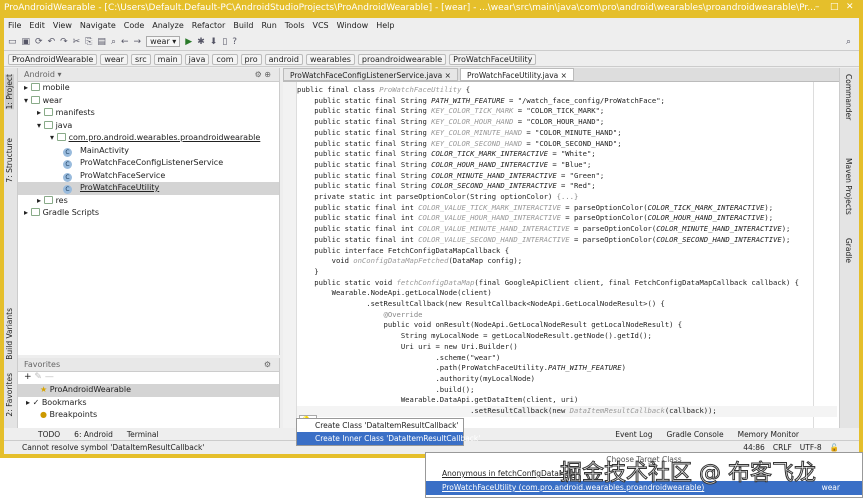  Describe the element at coordinates (148, 415) in the screenshot. I see `favorites-item: ● Breakpoints` at that location.